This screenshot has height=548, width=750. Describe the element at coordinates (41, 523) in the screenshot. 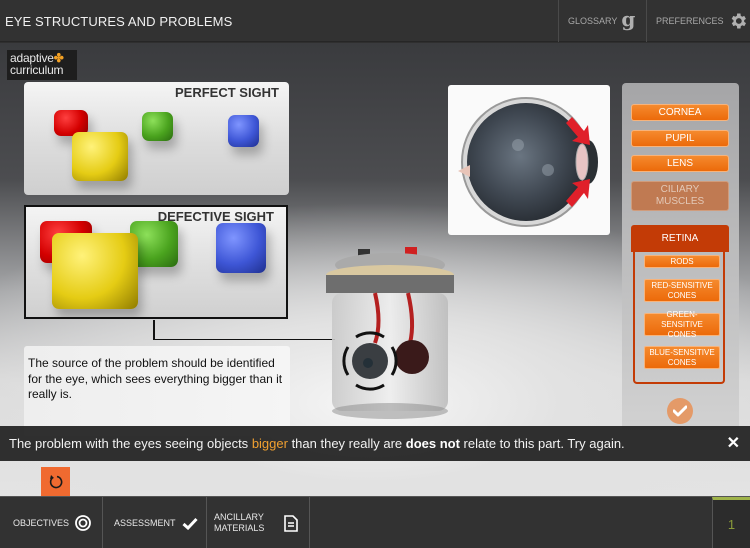

I see `objectives-label: OBJECTIVES` at that location.